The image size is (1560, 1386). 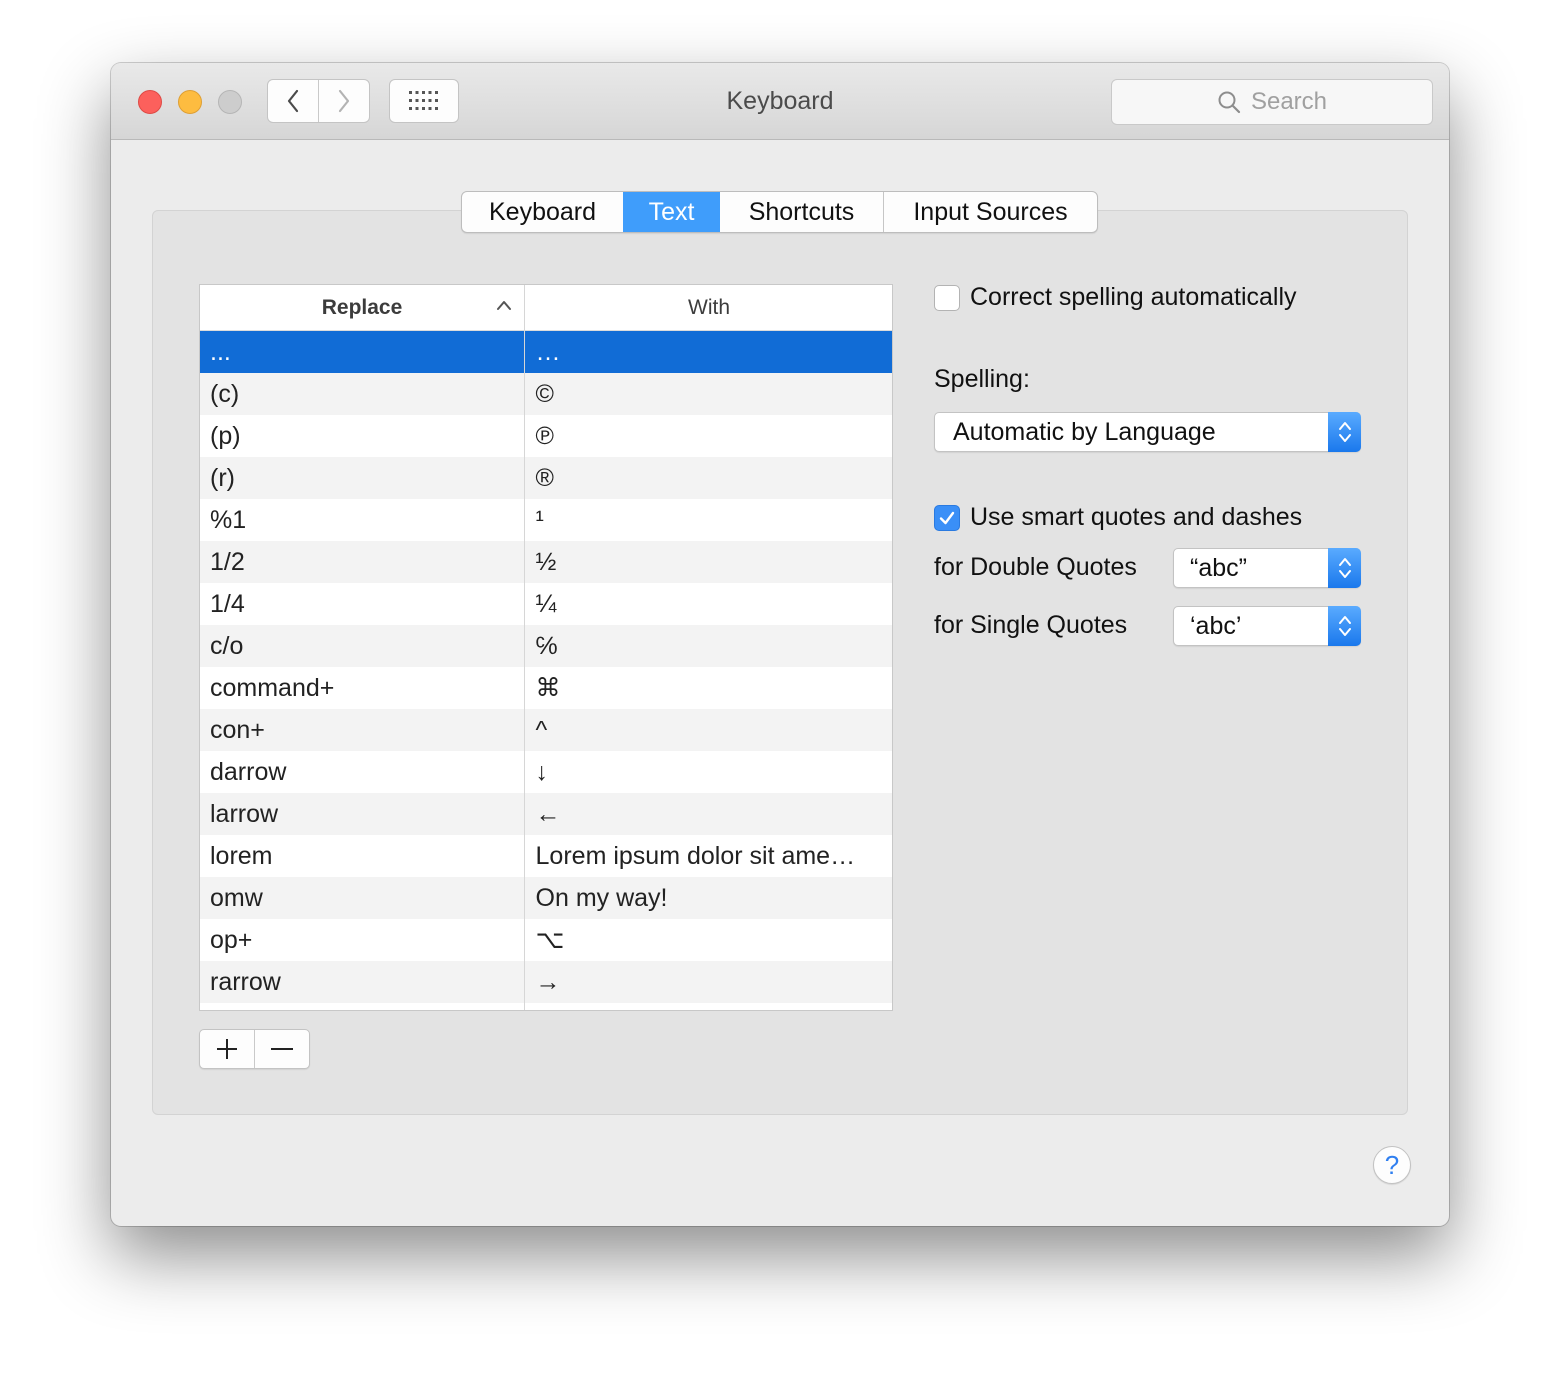 I want to click on with-cell: ©, so click(x=544, y=393).